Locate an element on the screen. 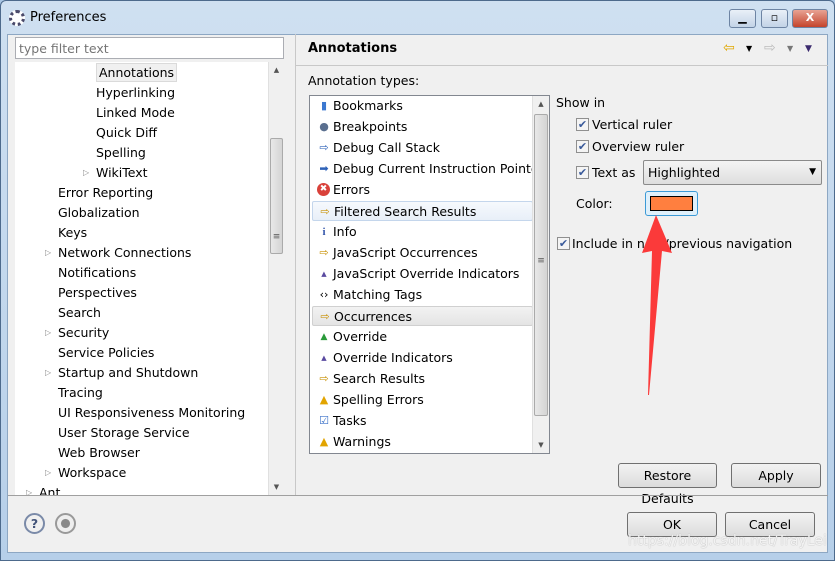 This screenshot has height=561, width=835. annotation-type-label: Warnings is located at coordinates (362, 441).